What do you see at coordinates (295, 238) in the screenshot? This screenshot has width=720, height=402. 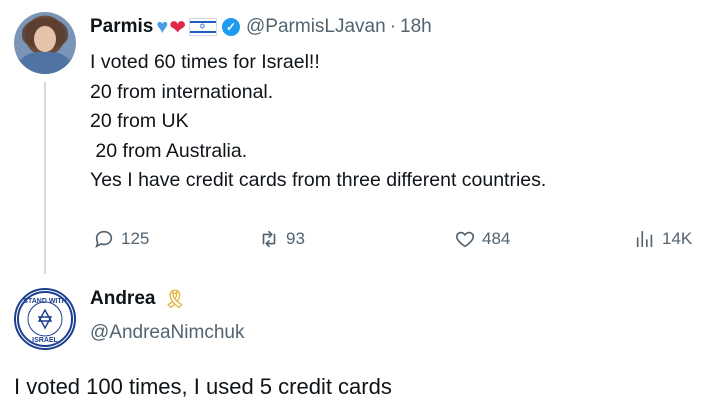 I see `retweet-count: 93` at bounding box center [295, 238].